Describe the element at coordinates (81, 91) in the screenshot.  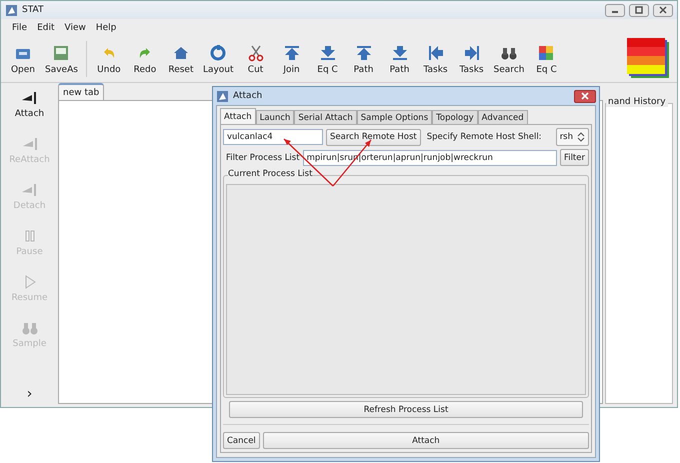
I see `tab: new tab` at that location.